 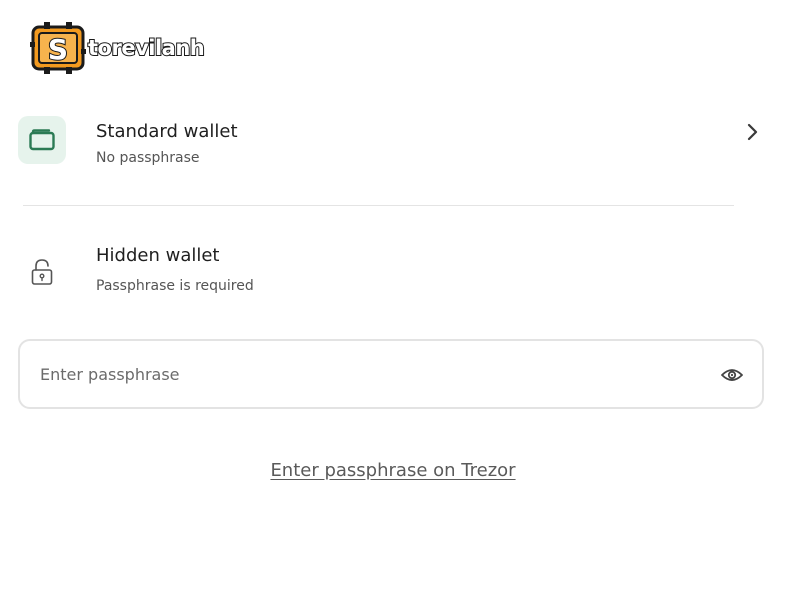 What do you see at coordinates (378, 205) in the screenshot?
I see `divider` at bounding box center [378, 205].